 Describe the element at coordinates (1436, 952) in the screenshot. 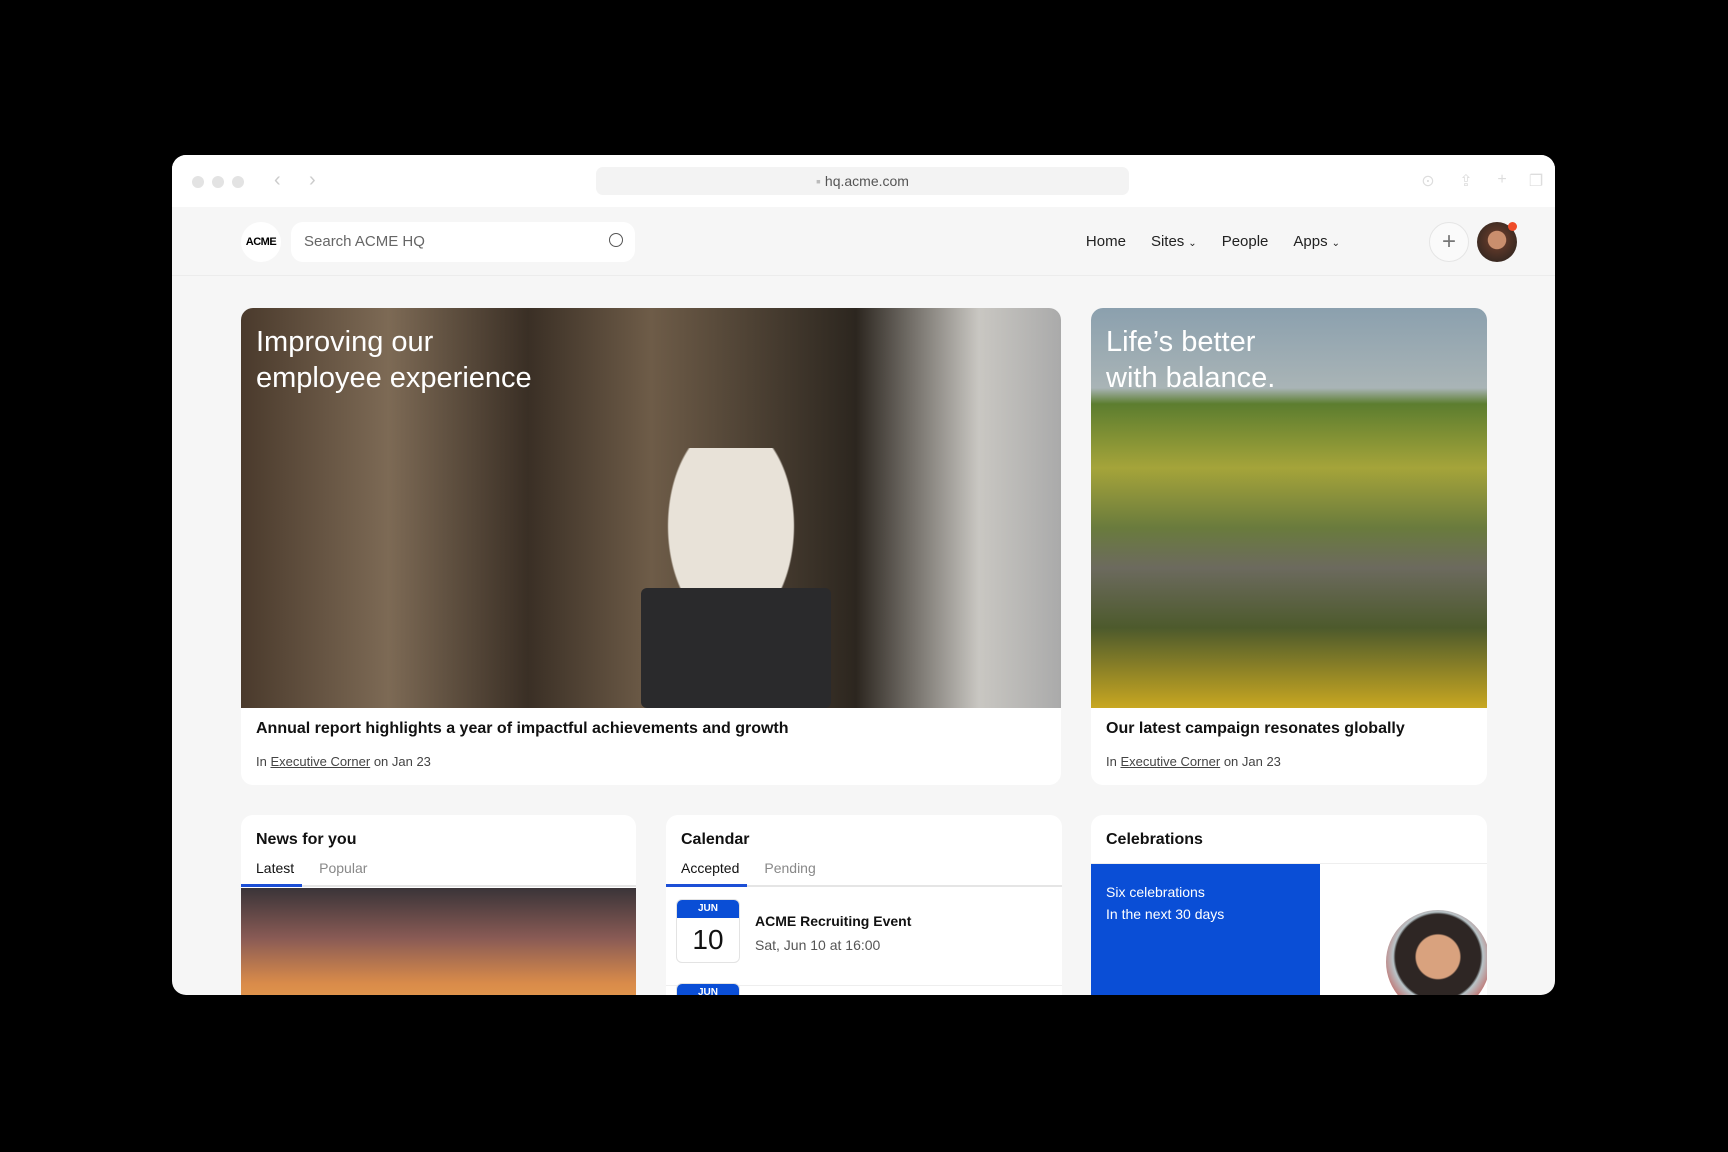

I see `celebrant-avatar` at that location.